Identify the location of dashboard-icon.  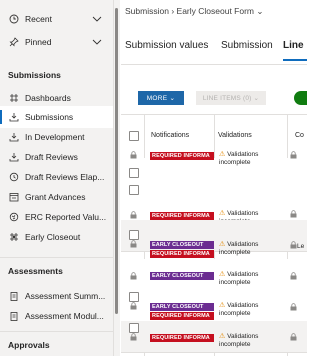
(13, 98).